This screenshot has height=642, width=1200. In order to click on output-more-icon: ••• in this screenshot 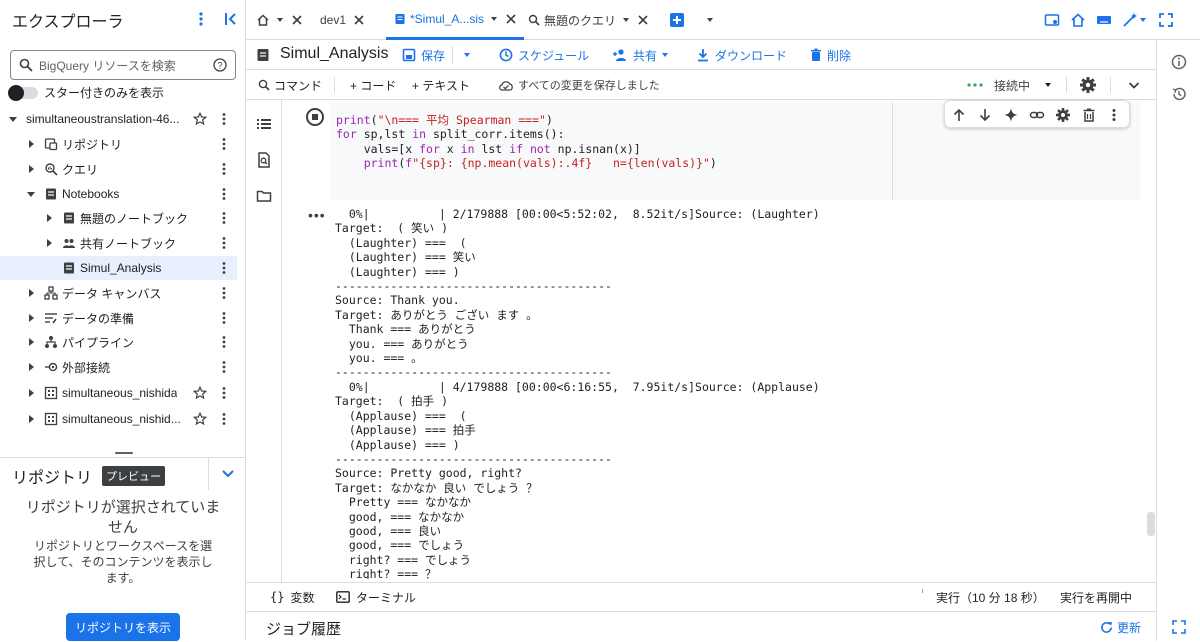, I will do `click(317, 215)`.